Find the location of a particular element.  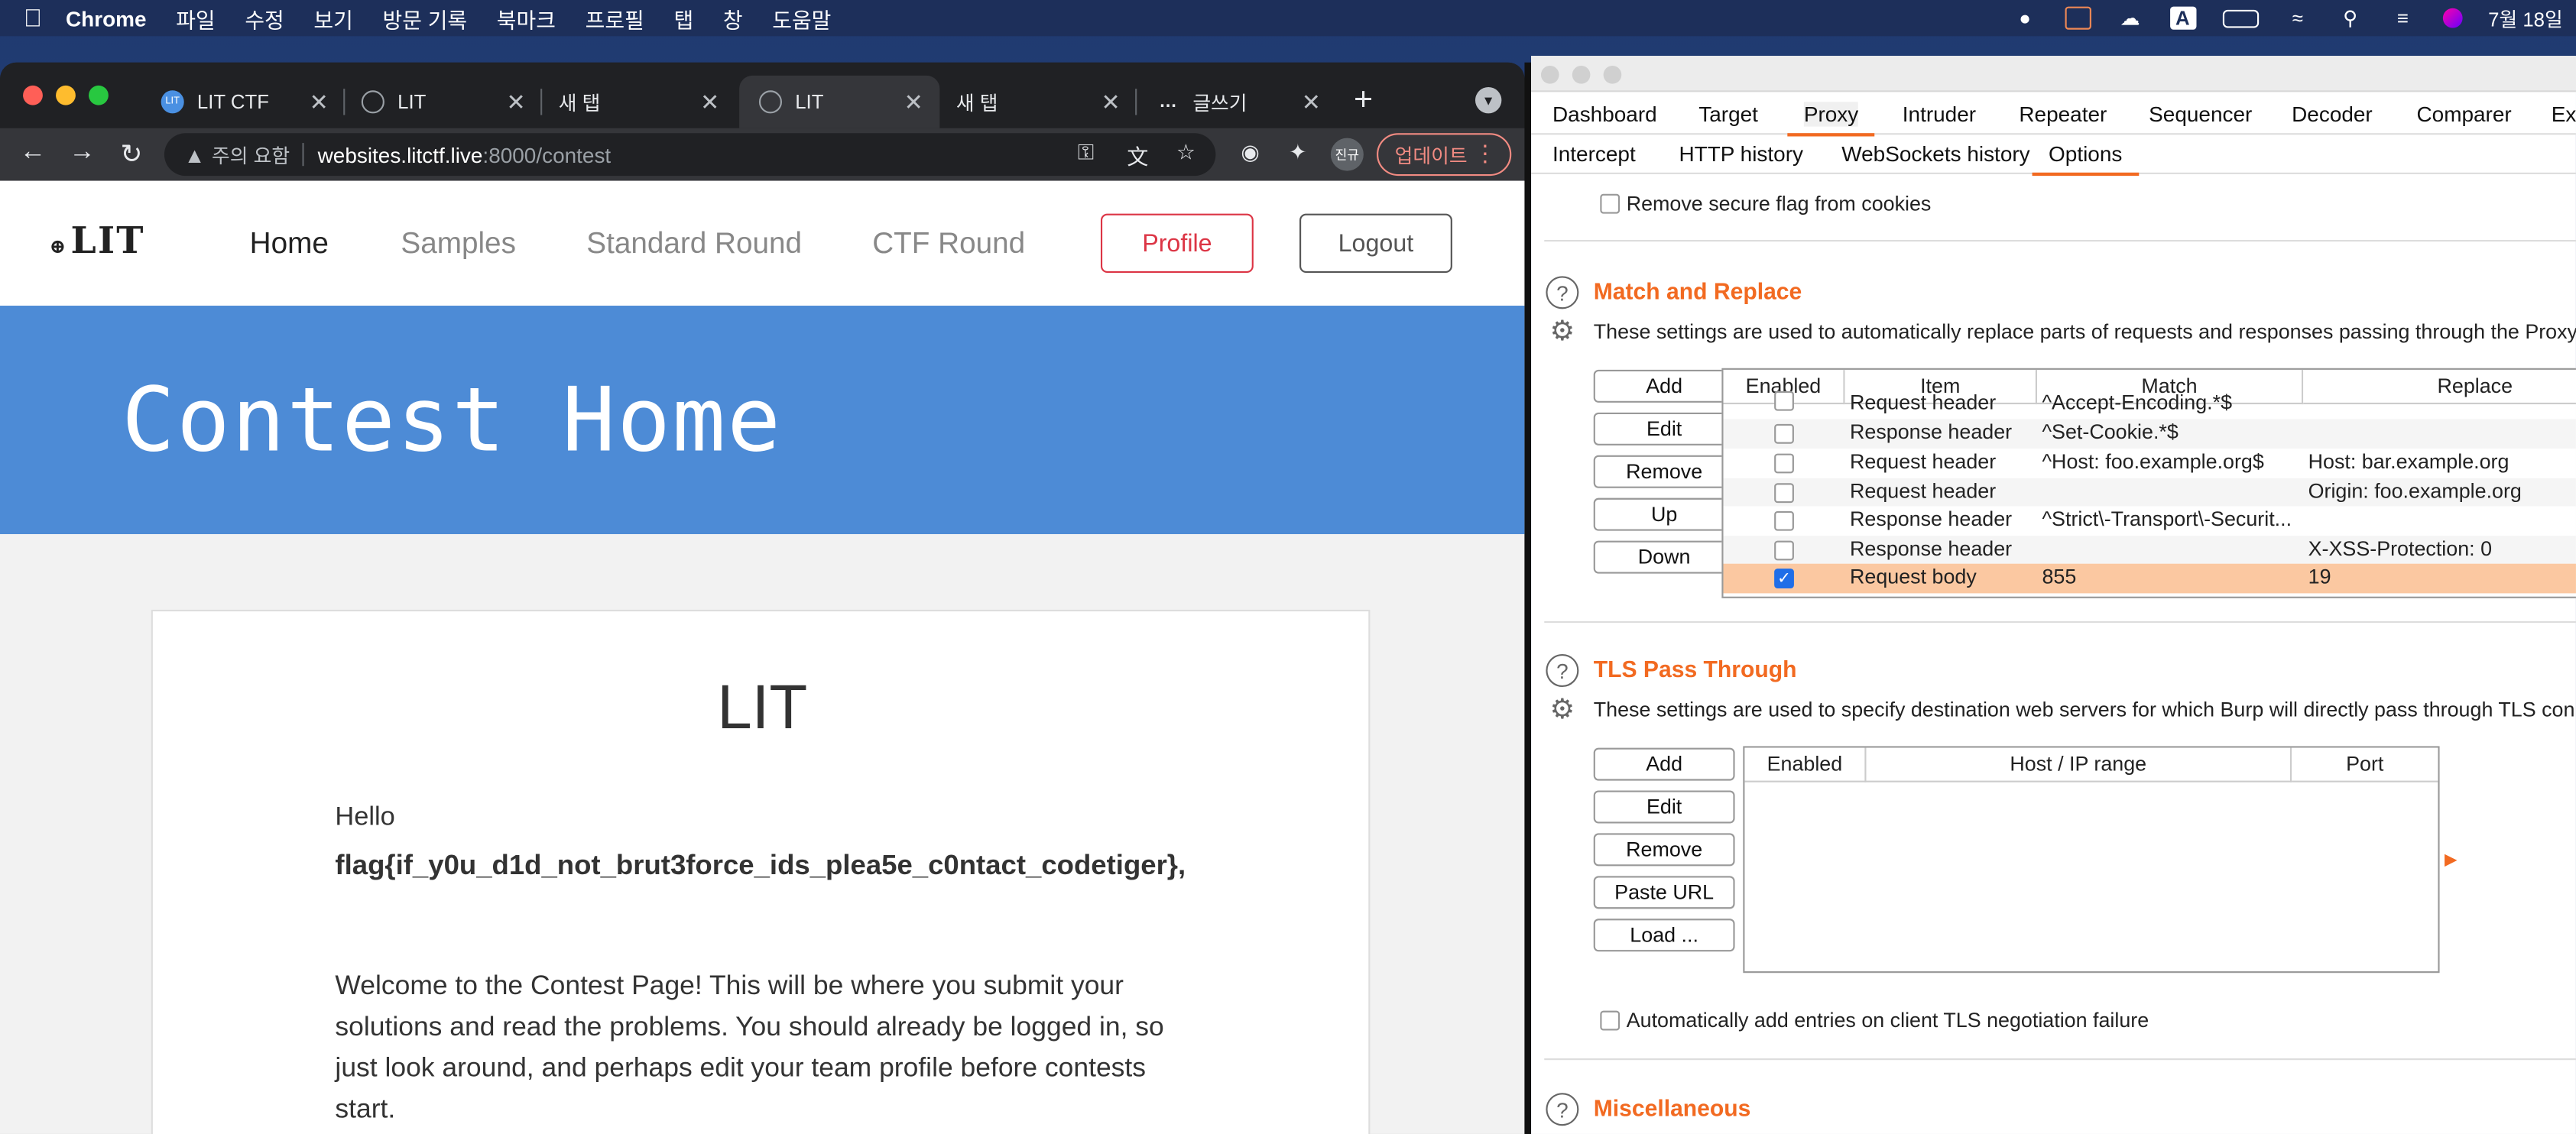

menubar-app-name: Chrome is located at coordinates (106, 18).